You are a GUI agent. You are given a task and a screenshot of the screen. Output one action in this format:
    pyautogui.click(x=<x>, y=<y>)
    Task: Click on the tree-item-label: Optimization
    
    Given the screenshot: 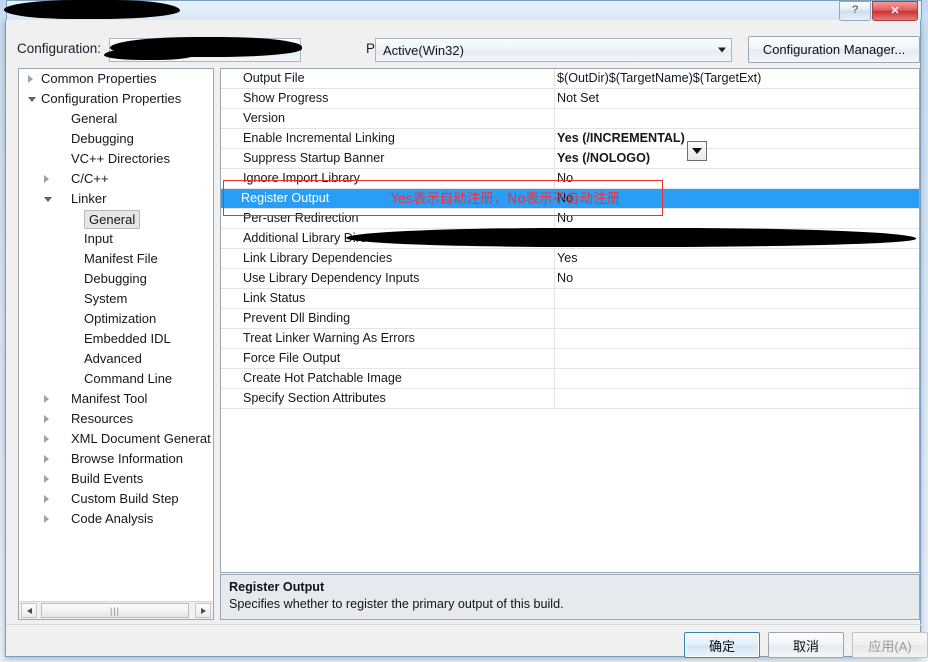 What is the action you would take?
    pyautogui.click(x=120, y=318)
    